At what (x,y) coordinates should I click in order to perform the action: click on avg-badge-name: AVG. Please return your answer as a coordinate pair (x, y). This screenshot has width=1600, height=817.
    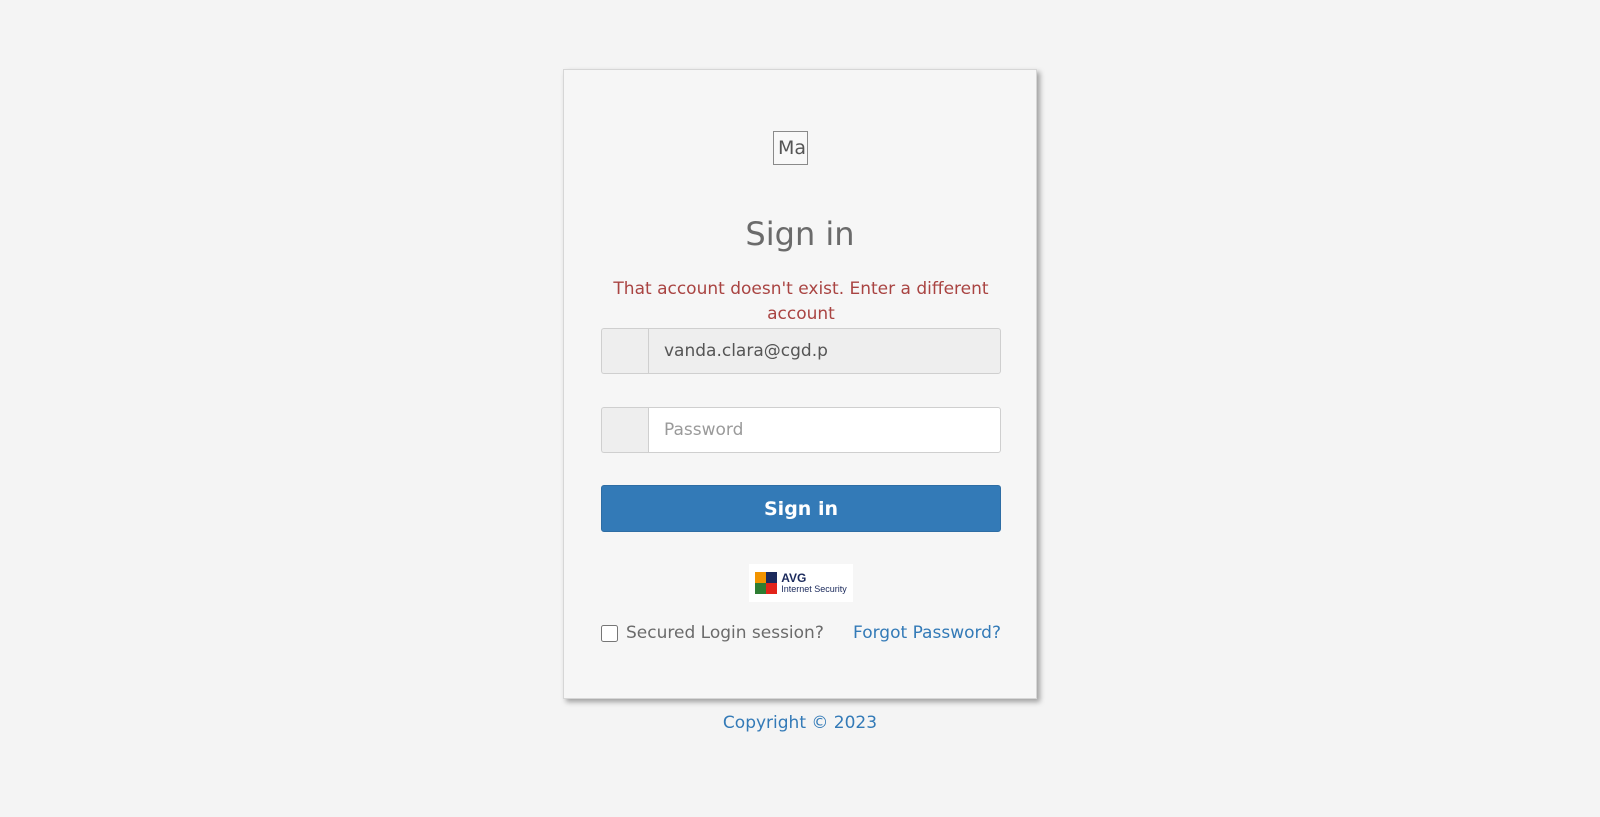
    Looking at the image, I should click on (794, 578).